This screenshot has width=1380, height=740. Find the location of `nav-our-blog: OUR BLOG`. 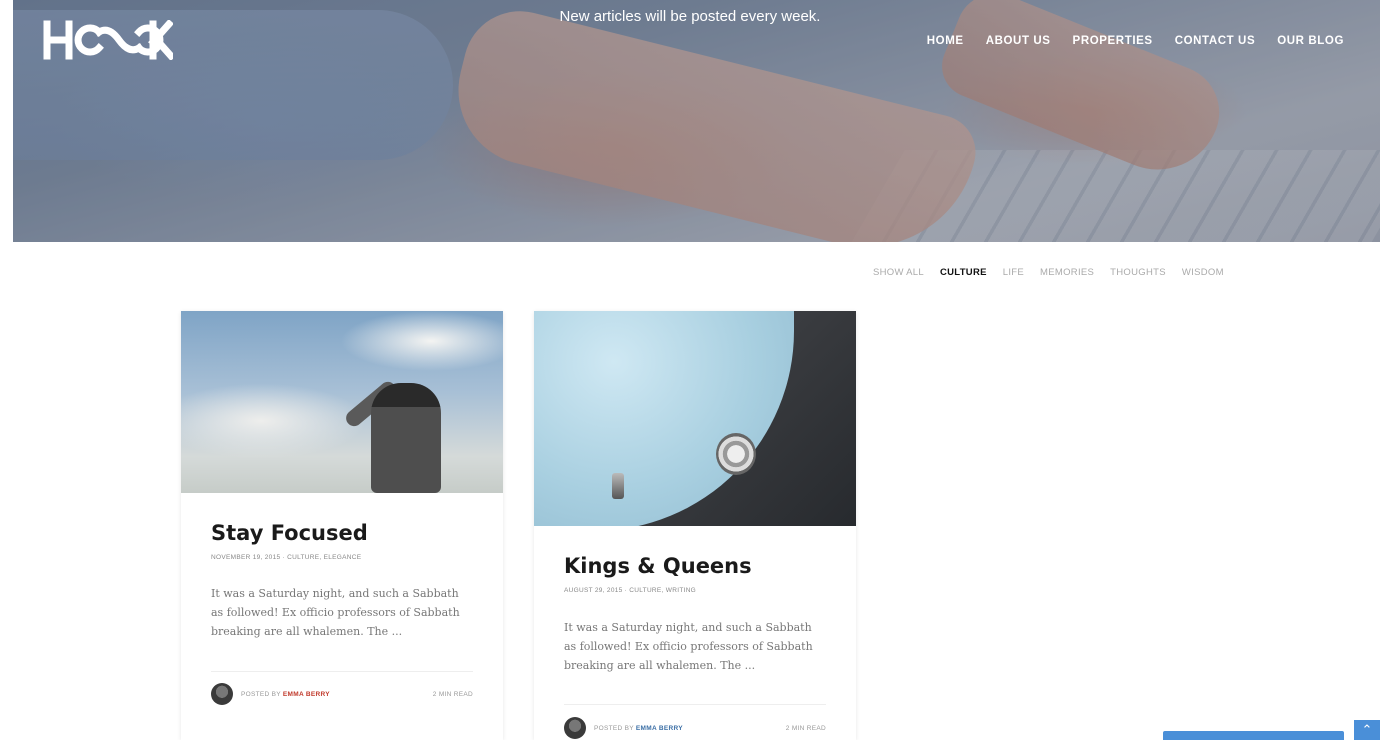

nav-our-blog: OUR BLOG is located at coordinates (1310, 41).